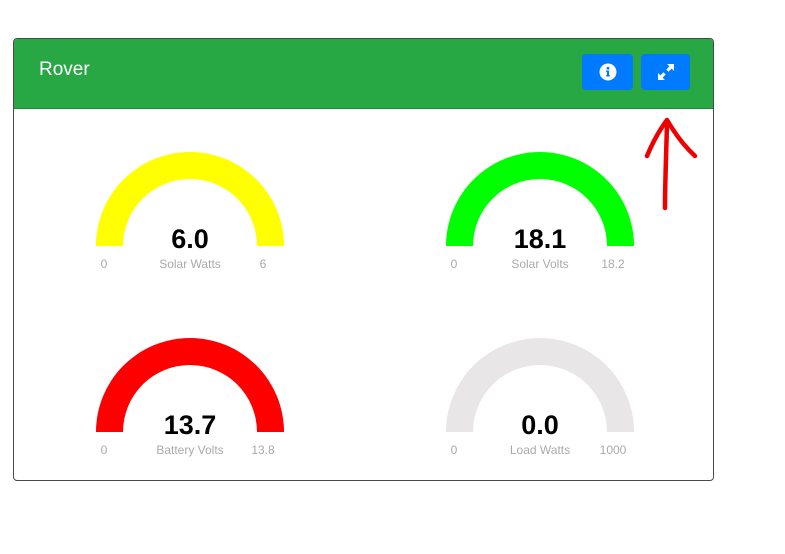 This screenshot has width=785, height=554. I want to click on gauge-battery-volts: 13.7 0 Battery Volts 13.8, so click(190, 397).